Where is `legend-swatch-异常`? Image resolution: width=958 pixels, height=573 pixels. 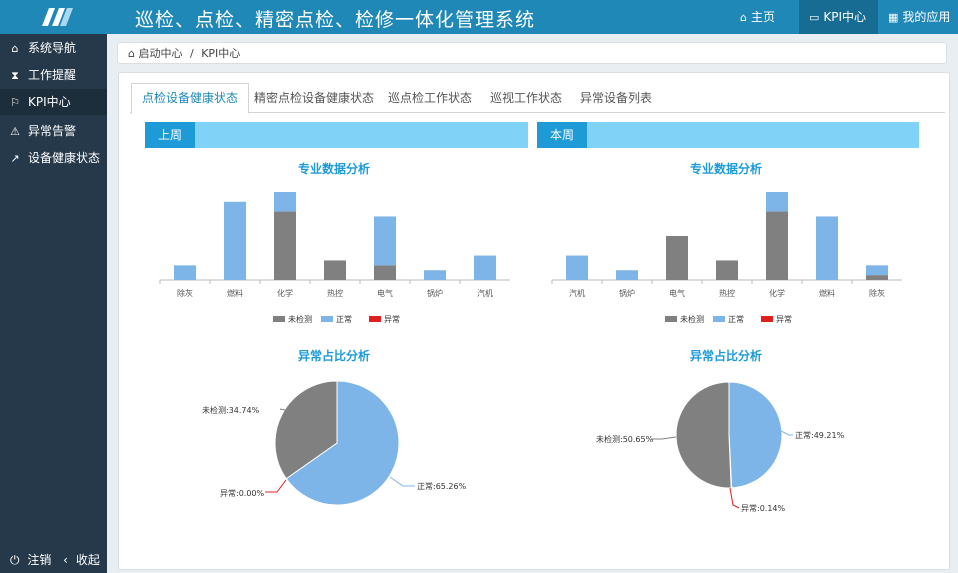
legend-swatch-异常 is located at coordinates (767, 319).